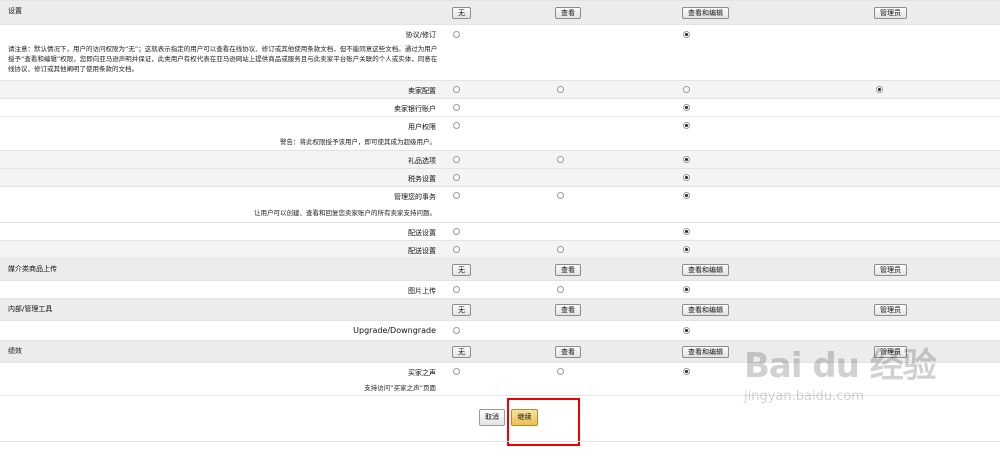  I want to click on baidu-watermark: Bai du 经验 jingyan.baidu.com, so click(864, 388).